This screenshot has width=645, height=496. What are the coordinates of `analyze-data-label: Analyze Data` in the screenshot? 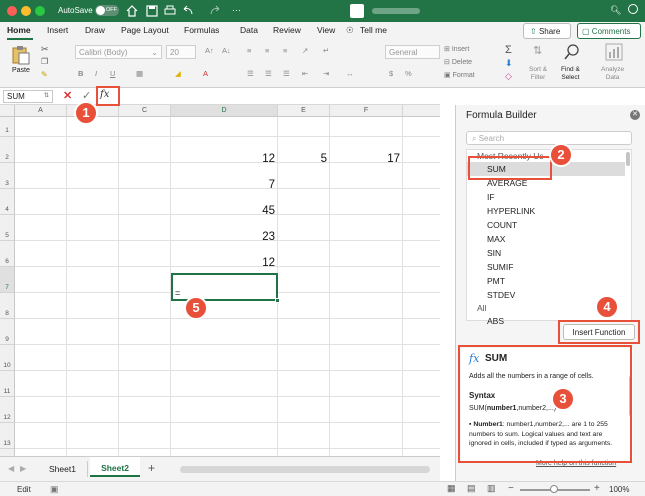 It's located at (612, 74).